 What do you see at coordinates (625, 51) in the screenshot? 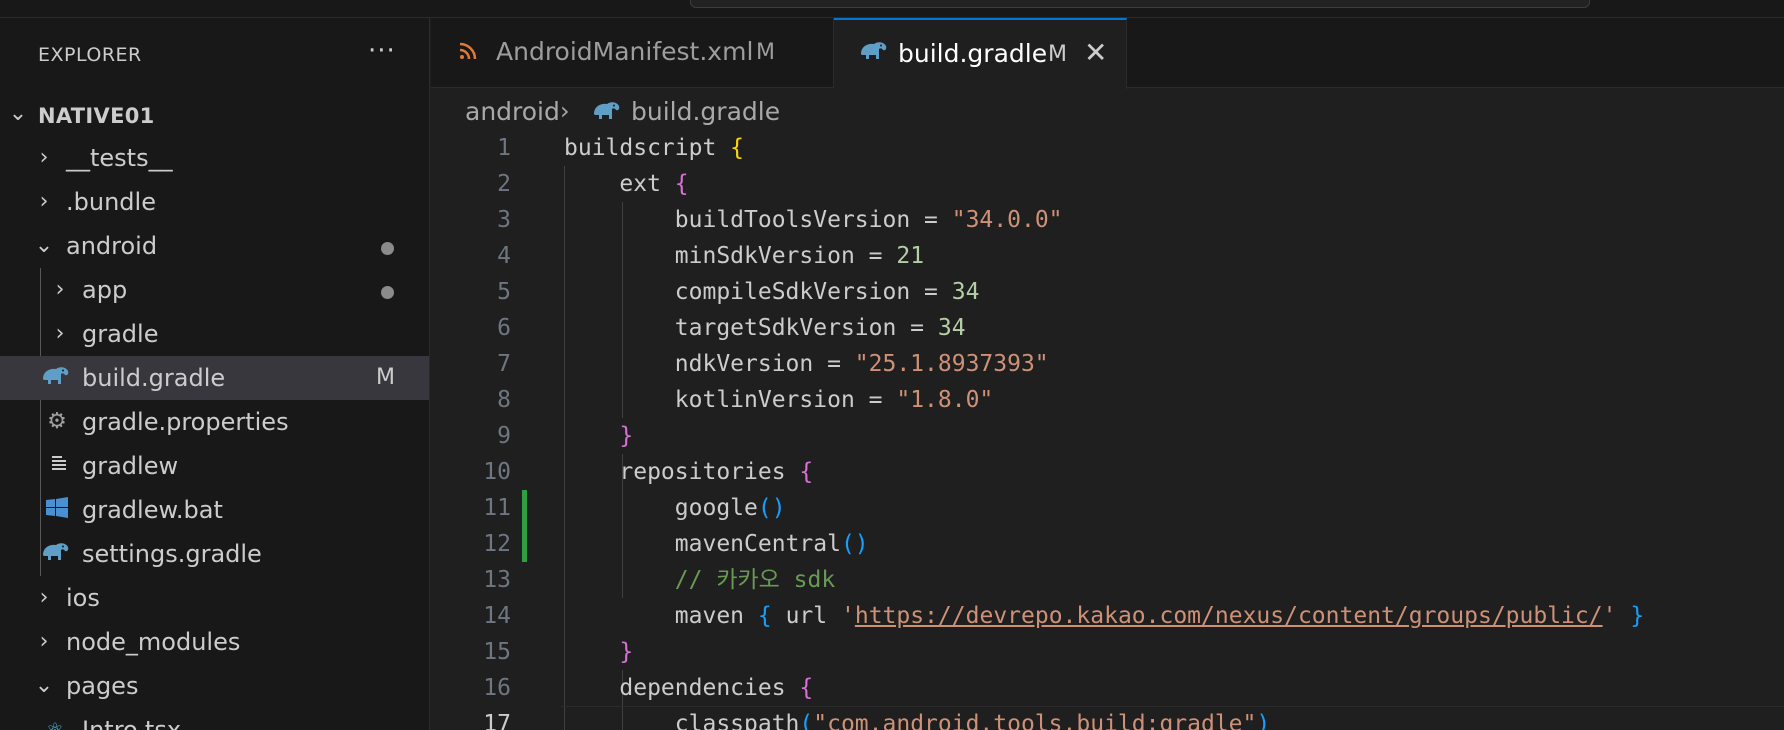
I see `tab-label: AndroidManifest.xml` at bounding box center [625, 51].